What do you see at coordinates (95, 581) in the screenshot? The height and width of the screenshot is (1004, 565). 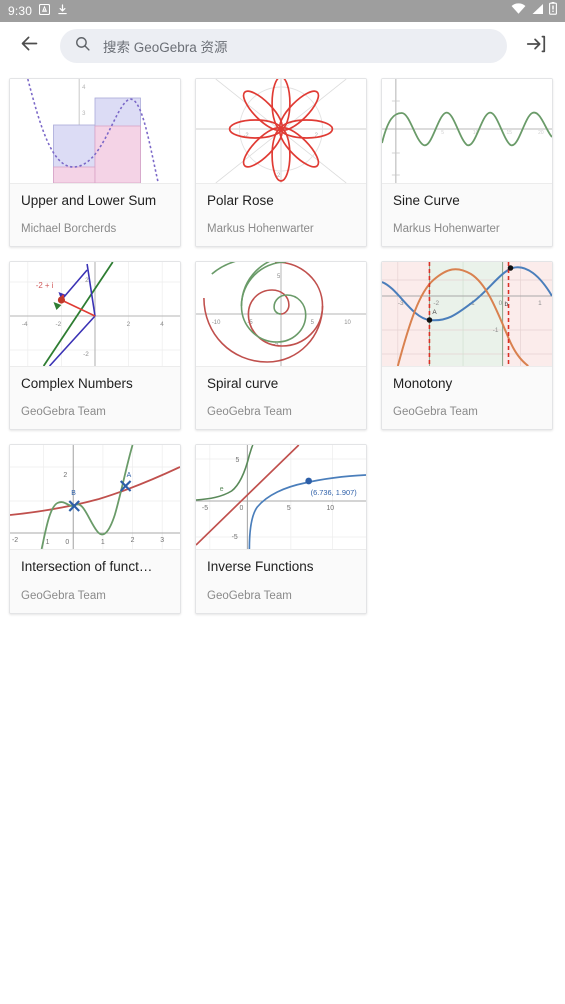 I see `card-body: Intersection of funct… GeoGebra Team` at bounding box center [95, 581].